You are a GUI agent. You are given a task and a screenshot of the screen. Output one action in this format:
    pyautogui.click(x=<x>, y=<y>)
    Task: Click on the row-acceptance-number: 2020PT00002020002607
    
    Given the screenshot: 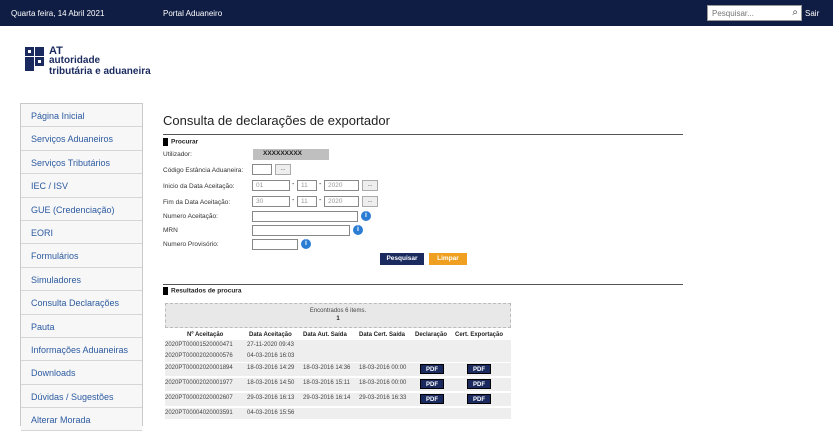 What is the action you would take?
    pyautogui.click(x=199, y=398)
    